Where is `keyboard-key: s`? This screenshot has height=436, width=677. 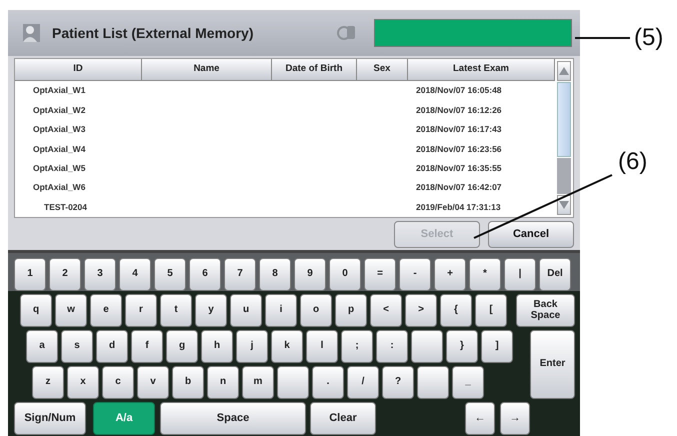 keyboard-key: s is located at coordinates (77, 346).